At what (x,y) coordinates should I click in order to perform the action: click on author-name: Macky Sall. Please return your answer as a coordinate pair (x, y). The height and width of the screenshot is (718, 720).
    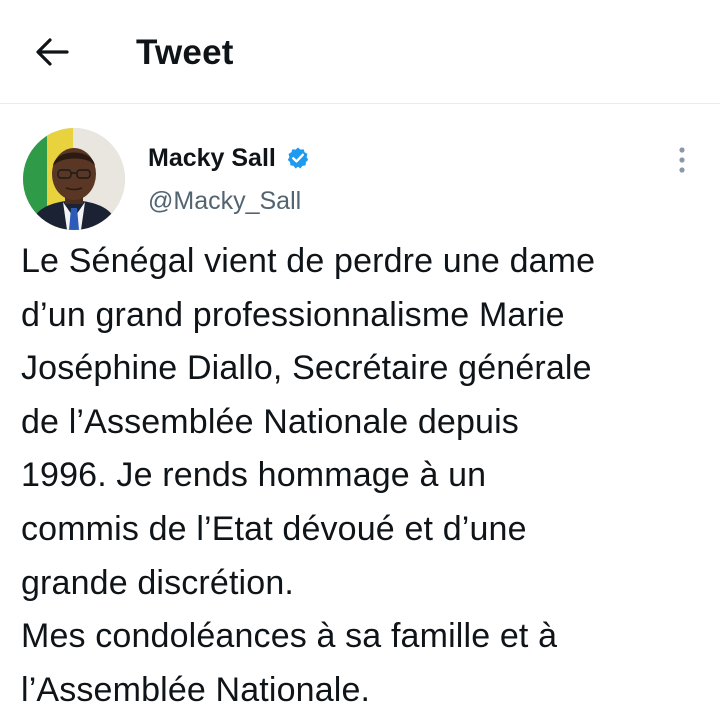
    Looking at the image, I should click on (229, 158).